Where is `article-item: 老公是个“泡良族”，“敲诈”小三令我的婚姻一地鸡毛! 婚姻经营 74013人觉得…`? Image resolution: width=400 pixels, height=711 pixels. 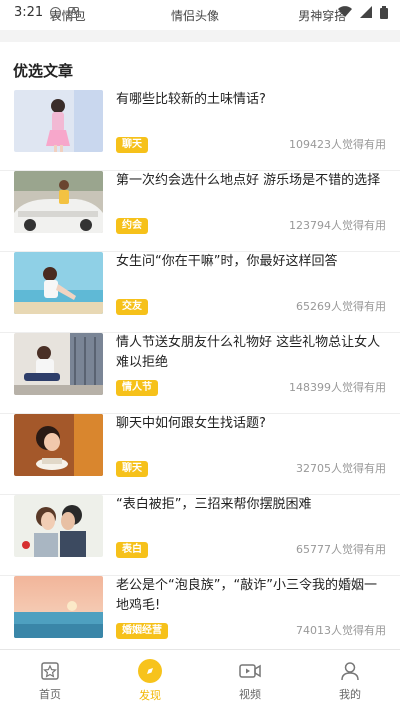 article-item: 老公是个“泡良族”，“敲诈”小三令我的婚姻一地鸡毛! 婚姻经营 74013人觉得… is located at coordinates (200, 612).